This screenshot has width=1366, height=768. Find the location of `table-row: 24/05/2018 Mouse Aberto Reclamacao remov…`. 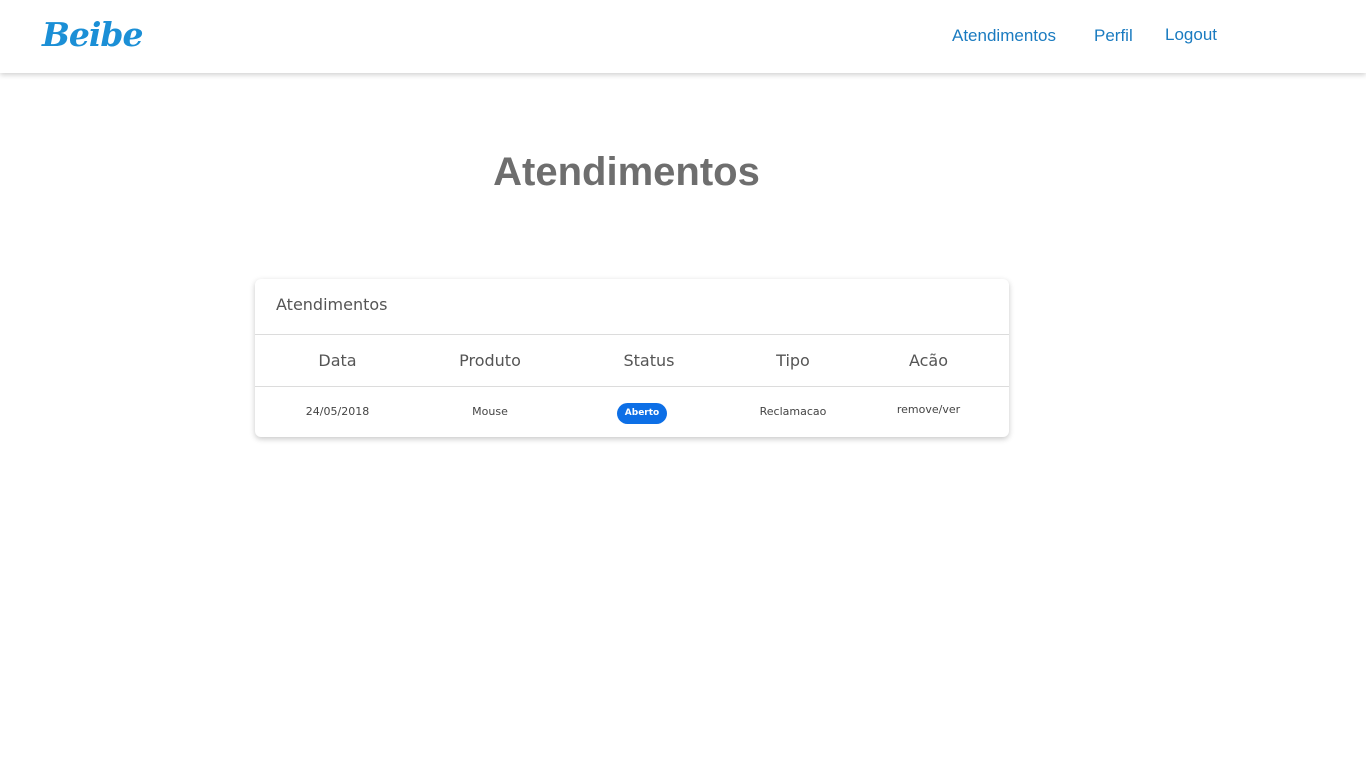

table-row: 24/05/2018 Mouse Aberto Reclamacao remov… is located at coordinates (632, 411).